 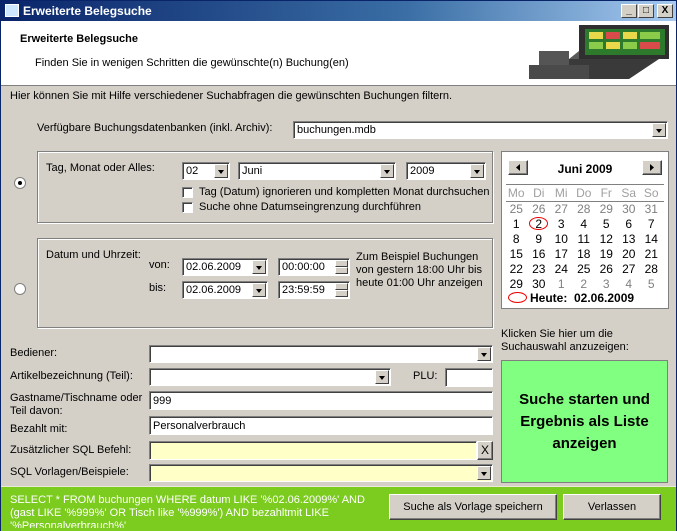 I want to click on sql-label: Zusätzlicher SQL Befehl:, so click(x=71, y=450).